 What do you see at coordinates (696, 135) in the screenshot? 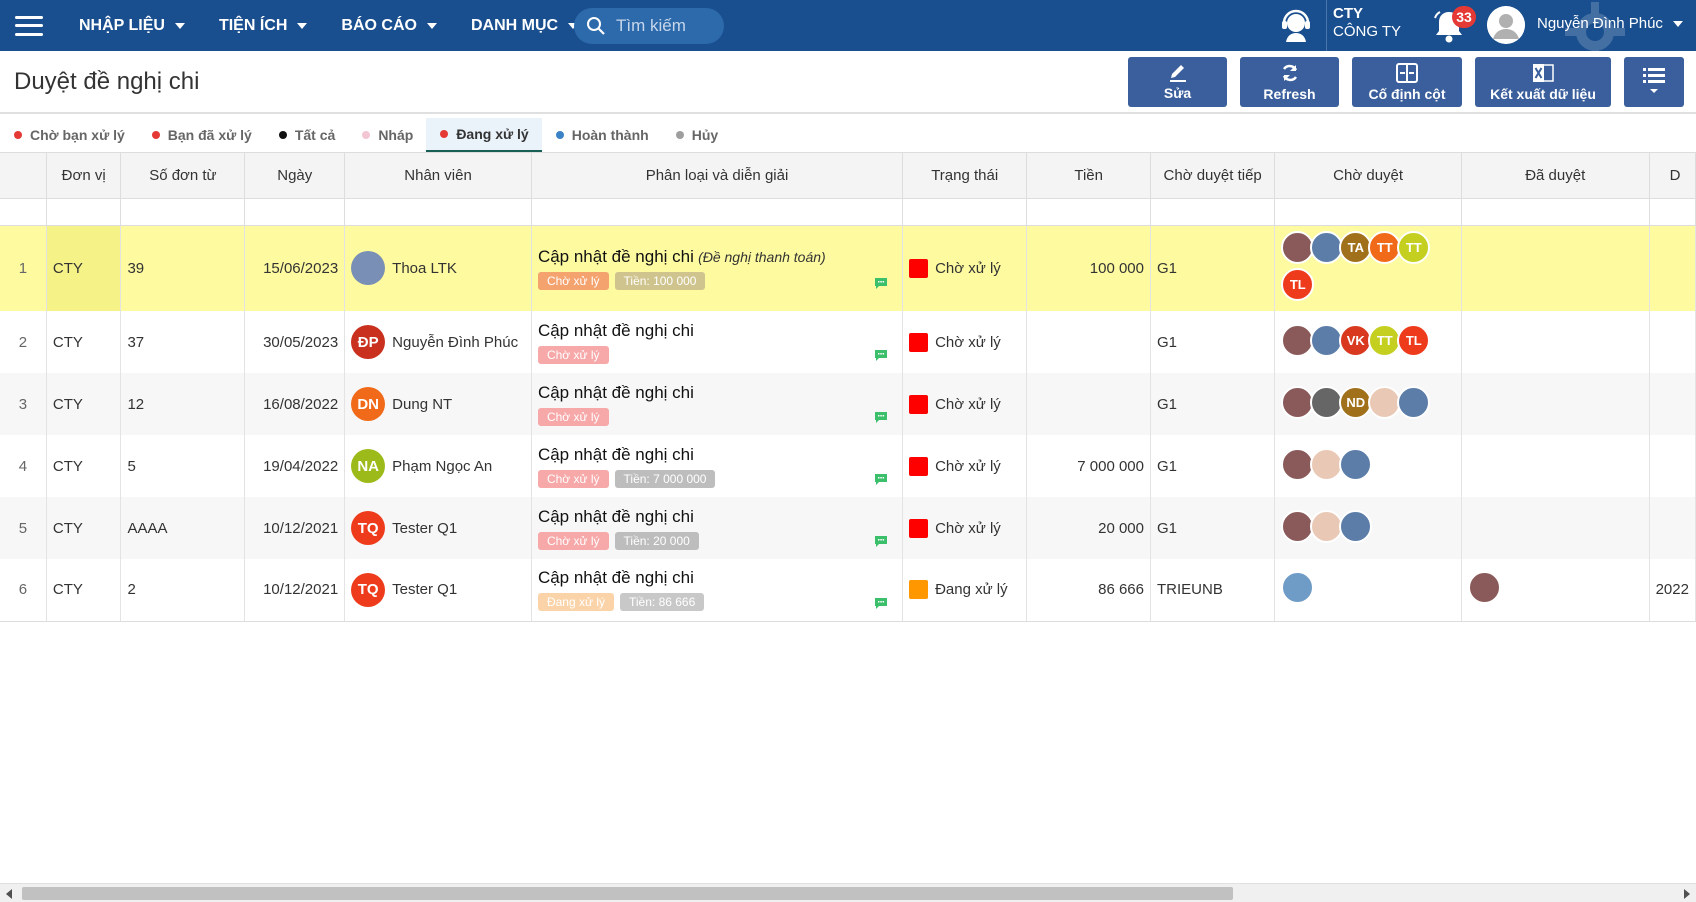
I see `tab-cancelled: Hủy` at bounding box center [696, 135].